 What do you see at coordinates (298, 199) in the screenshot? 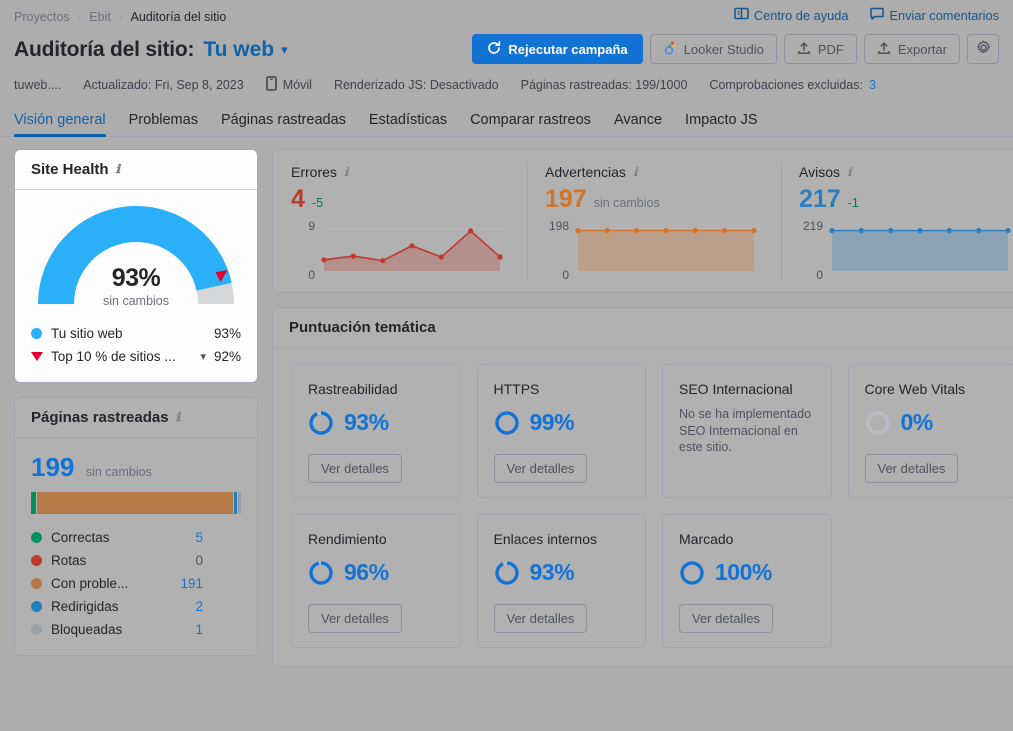
I see `metric-value: 4` at bounding box center [298, 199].